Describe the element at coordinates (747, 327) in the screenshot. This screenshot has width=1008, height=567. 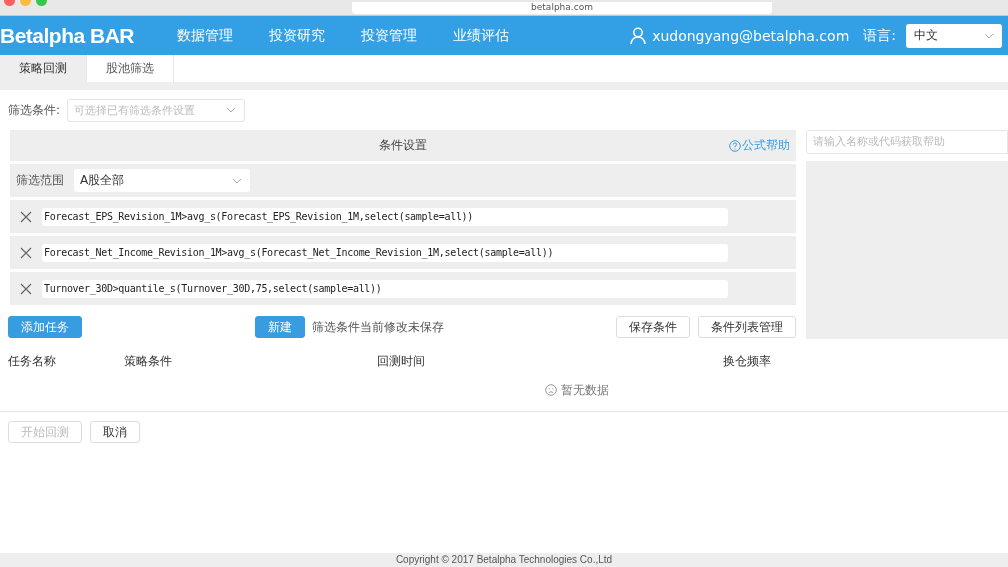
I see `manage-button: 条件列表管理` at that location.